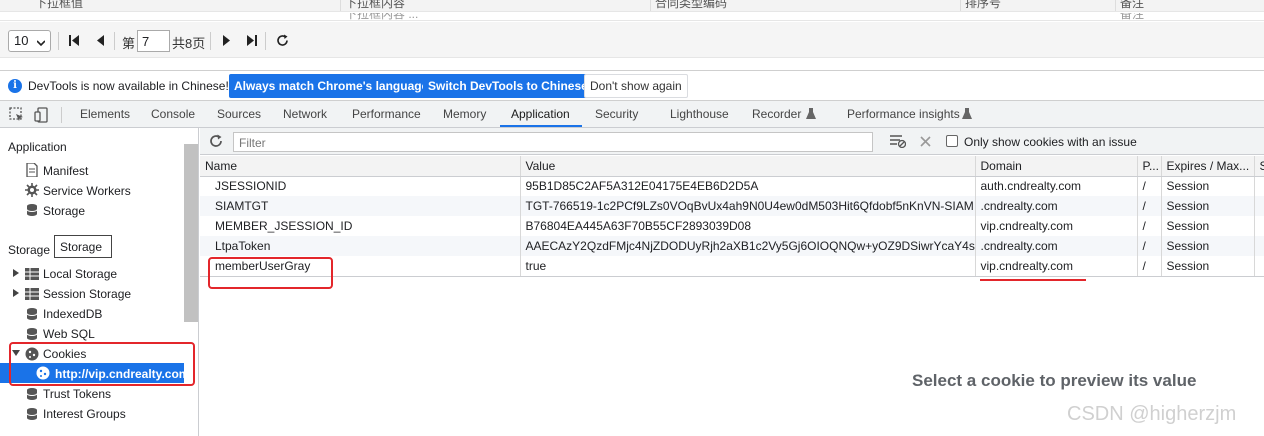  What do you see at coordinates (1132, 17) in the screenshot?
I see `cell-fragment: 备注` at bounding box center [1132, 17].